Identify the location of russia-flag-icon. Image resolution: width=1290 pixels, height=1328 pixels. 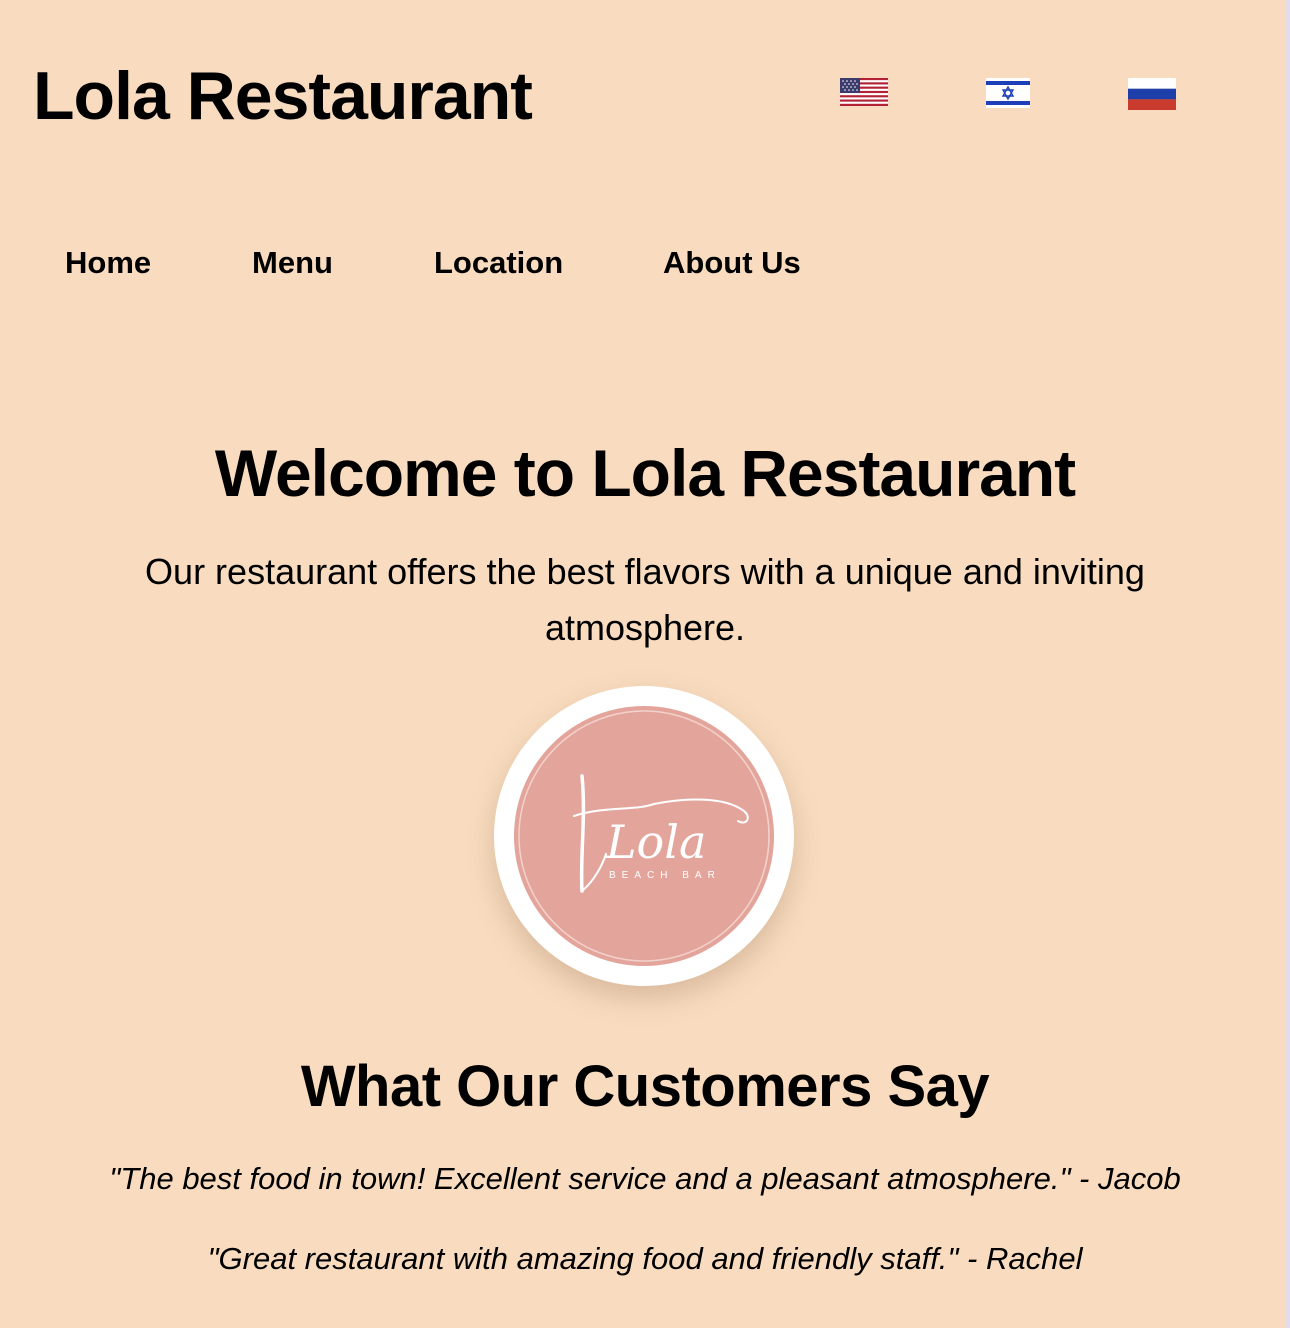
(1152, 94).